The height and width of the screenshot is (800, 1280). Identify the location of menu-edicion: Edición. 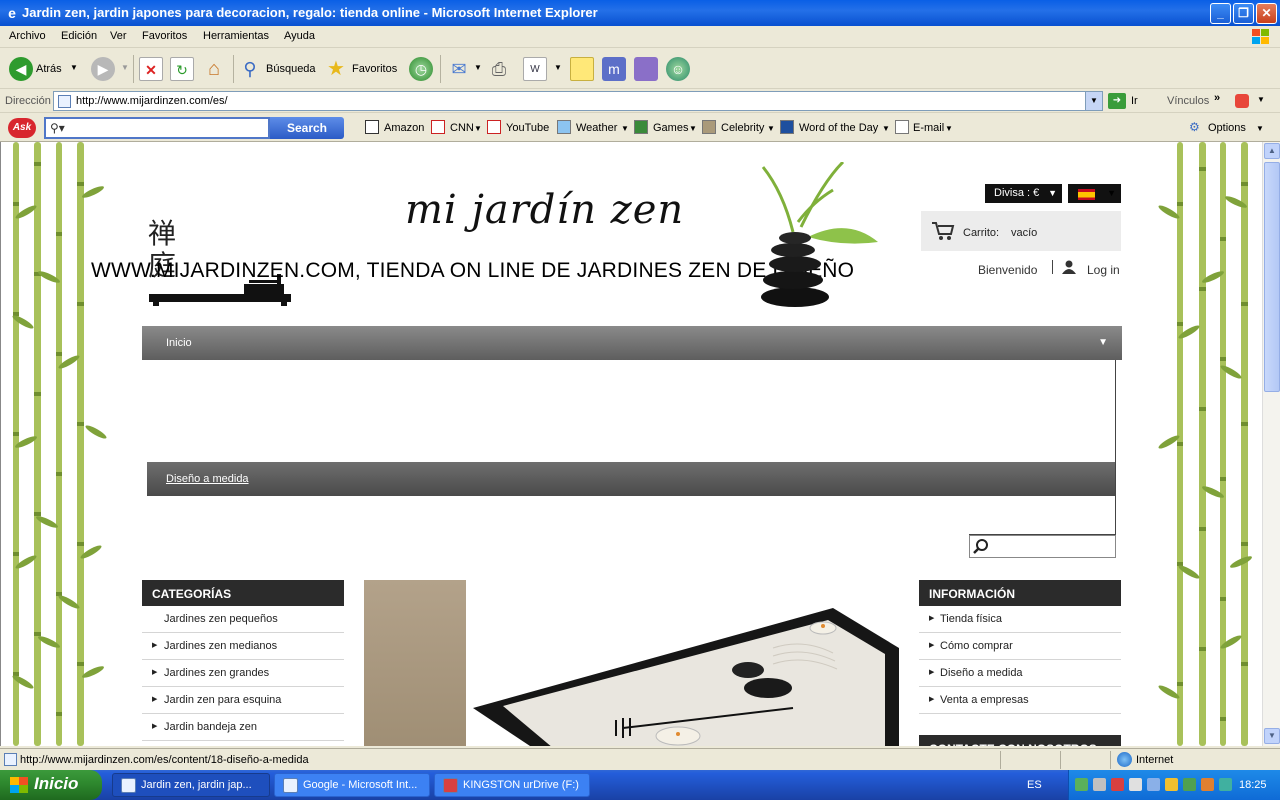
(79, 36).